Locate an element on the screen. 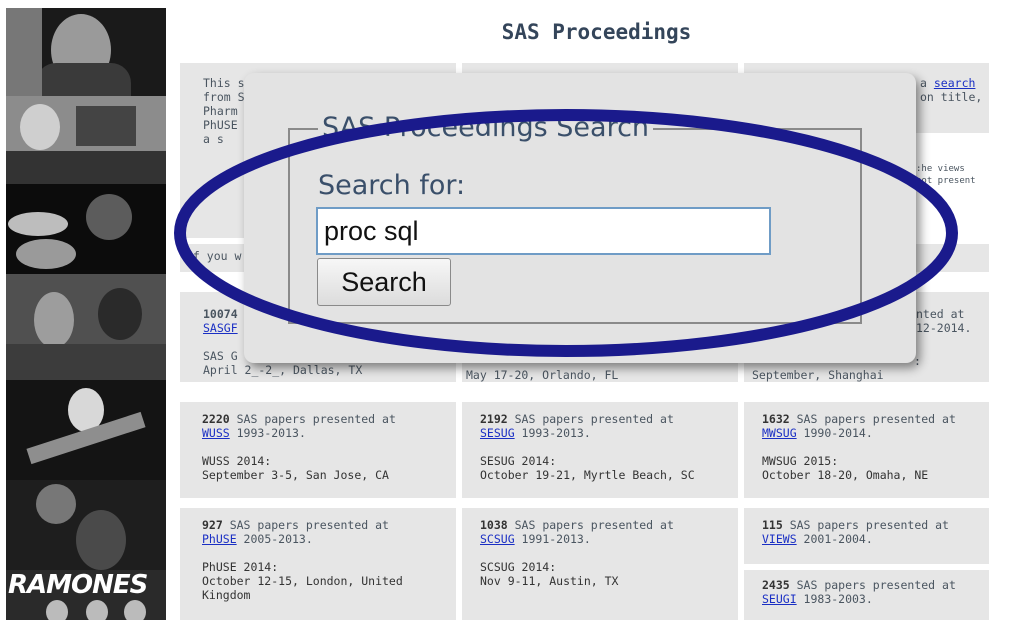 This screenshot has height=620, width=1013. right-top-date: September, Shanghai is located at coordinates (818, 375).